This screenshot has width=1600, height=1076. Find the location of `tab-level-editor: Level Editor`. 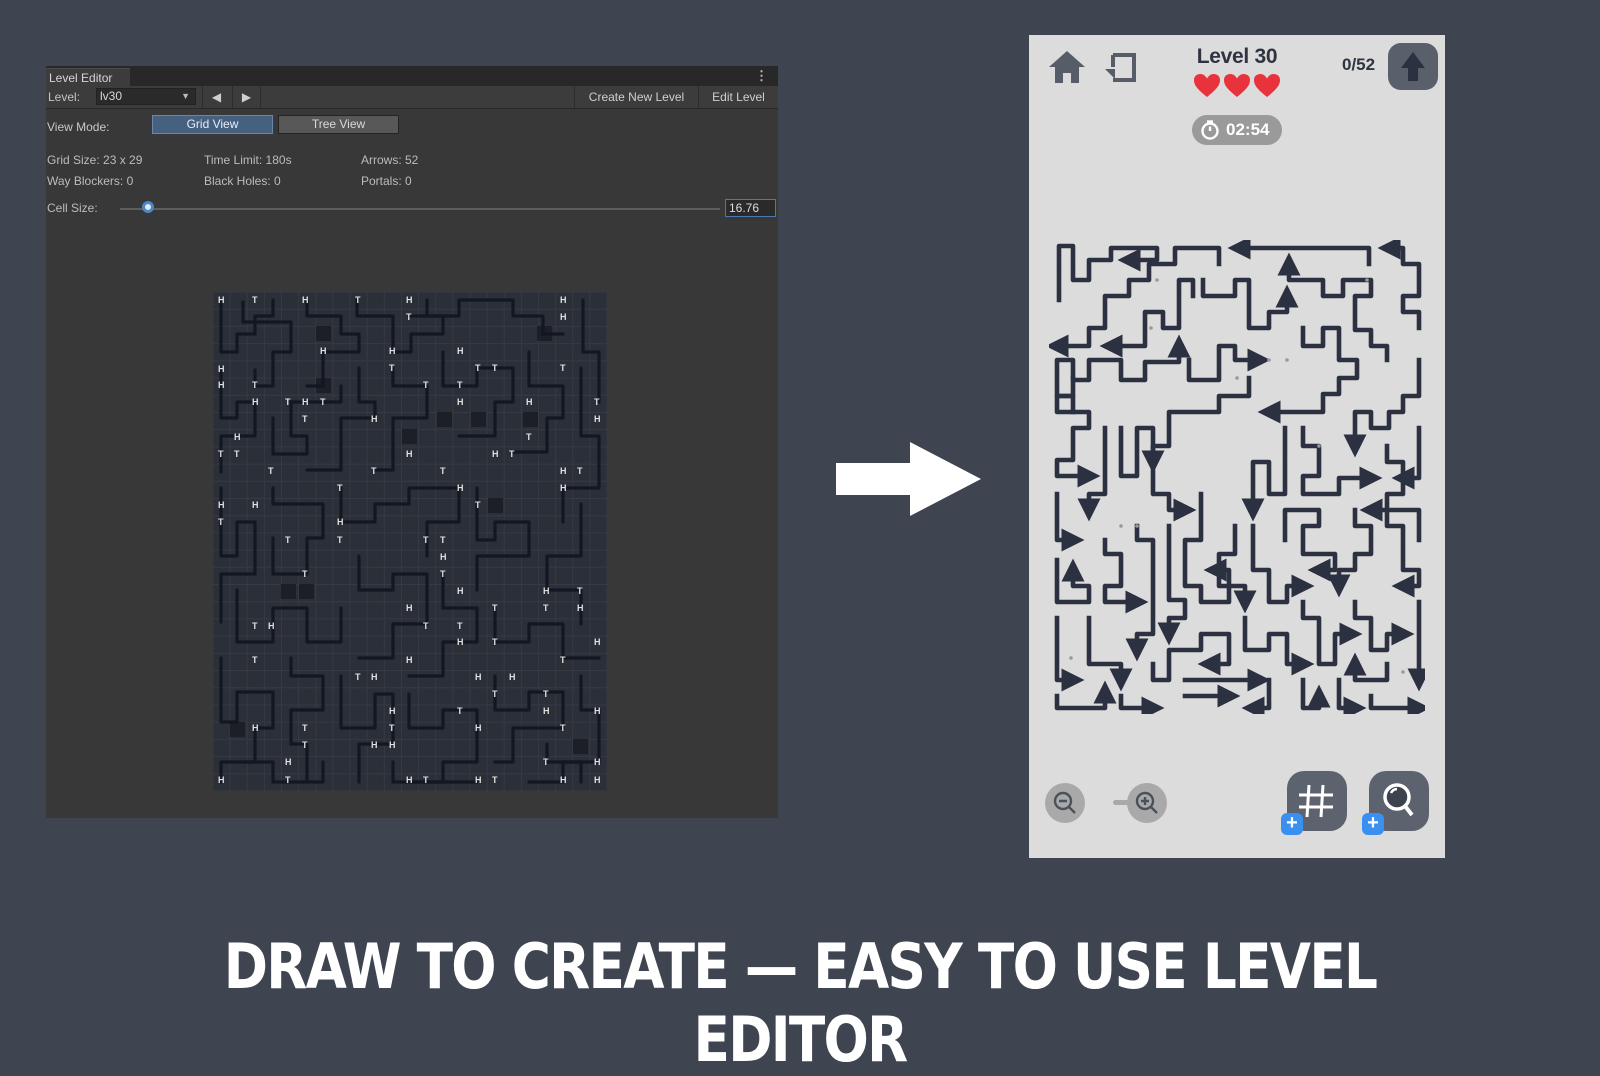

tab-level-editor: Level Editor is located at coordinates (88, 77).